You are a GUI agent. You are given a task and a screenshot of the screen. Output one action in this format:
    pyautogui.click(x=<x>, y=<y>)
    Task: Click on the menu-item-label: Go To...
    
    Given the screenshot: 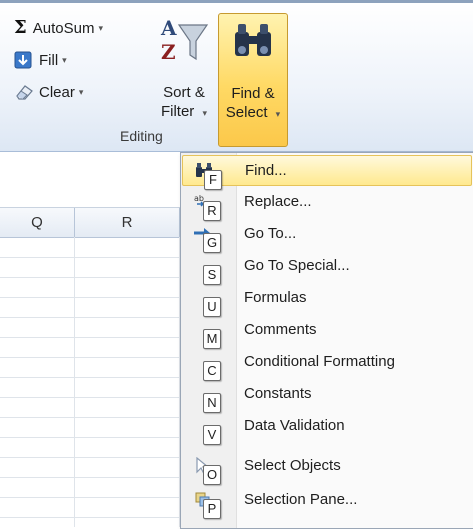 What is the action you would take?
    pyautogui.click(x=270, y=233)
    